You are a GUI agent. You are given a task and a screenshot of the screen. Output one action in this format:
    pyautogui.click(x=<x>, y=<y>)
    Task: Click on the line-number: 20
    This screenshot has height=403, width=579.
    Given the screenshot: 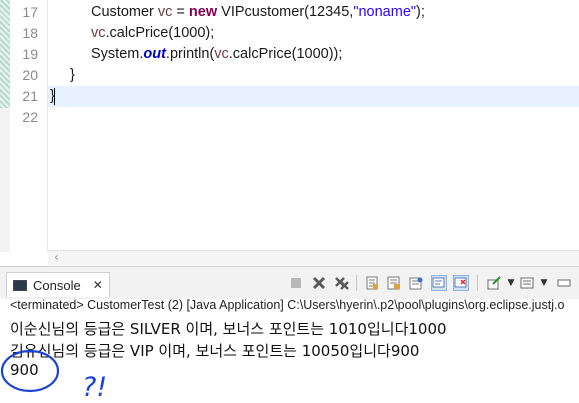 What is the action you would take?
    pyautogui.click(x=30, y=75)
    